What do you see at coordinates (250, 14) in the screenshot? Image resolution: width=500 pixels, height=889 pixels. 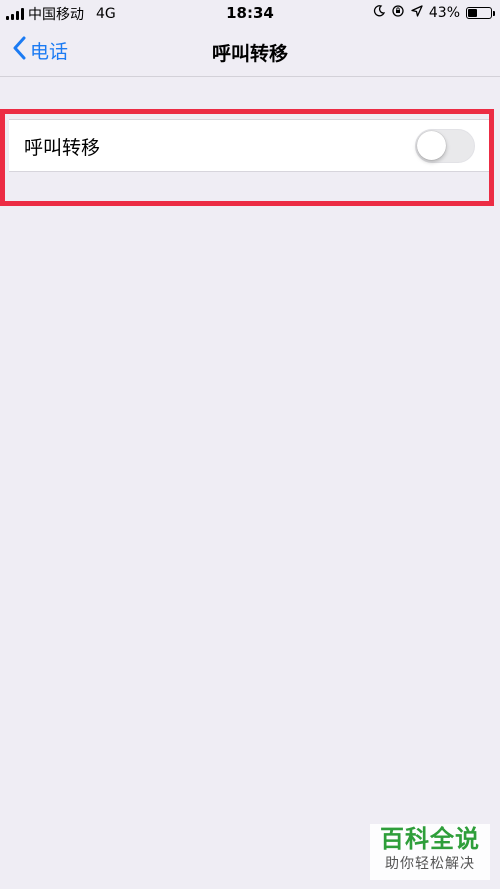 I see `status-bar: 中国移动 4G 18:34 43%` at bounding box center [250, 14].